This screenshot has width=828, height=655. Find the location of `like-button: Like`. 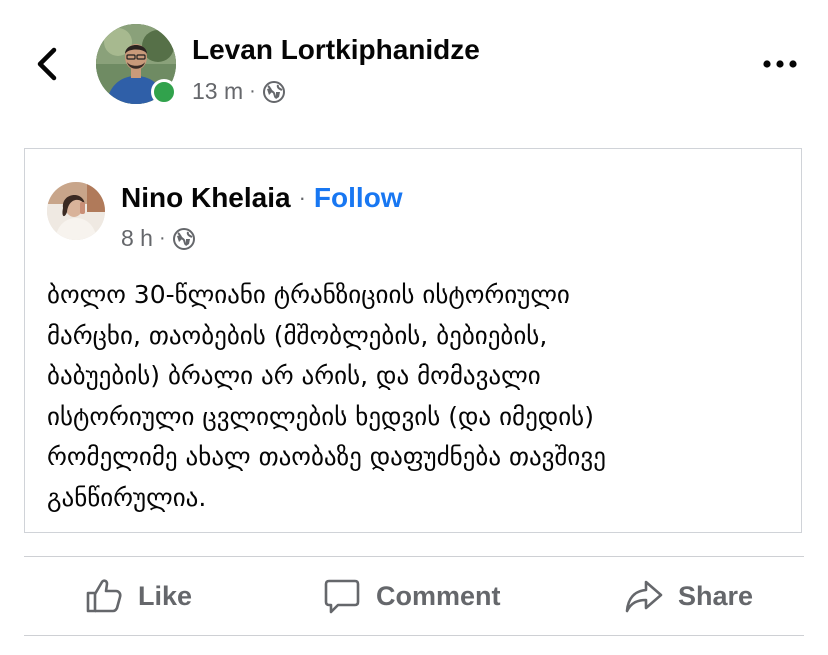

like-button: Like is located at coordinates (138, 596).